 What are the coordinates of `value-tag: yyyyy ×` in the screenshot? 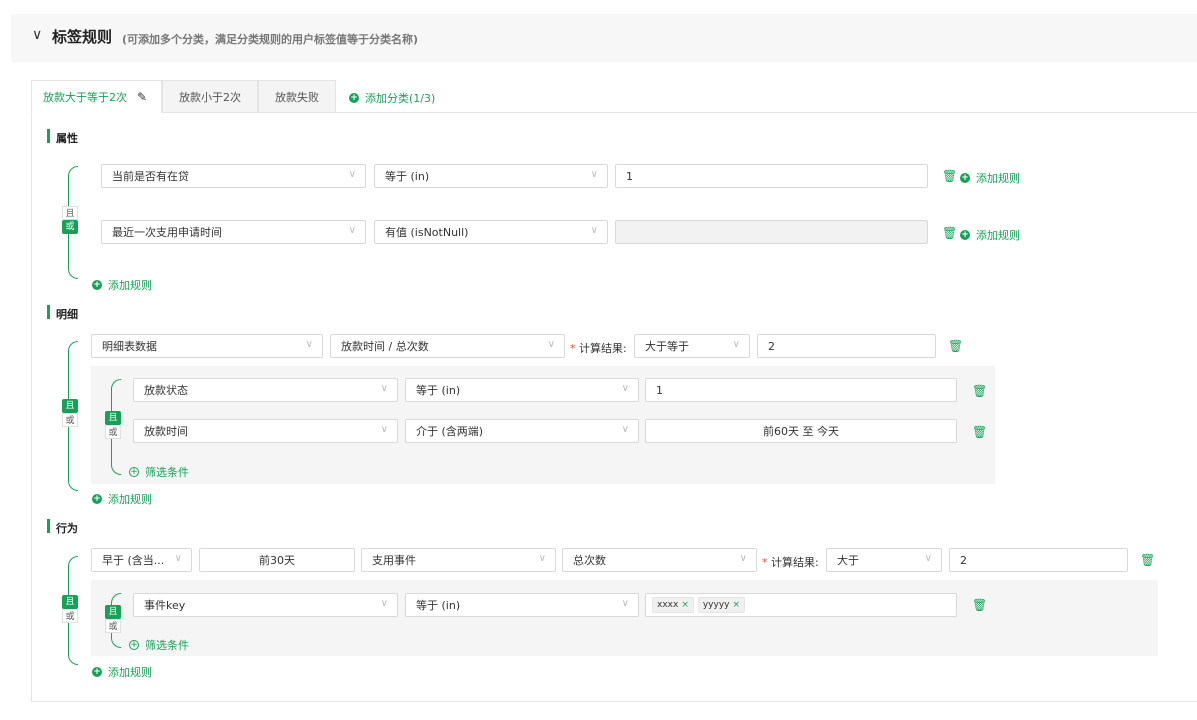 It's located at (721, 605).